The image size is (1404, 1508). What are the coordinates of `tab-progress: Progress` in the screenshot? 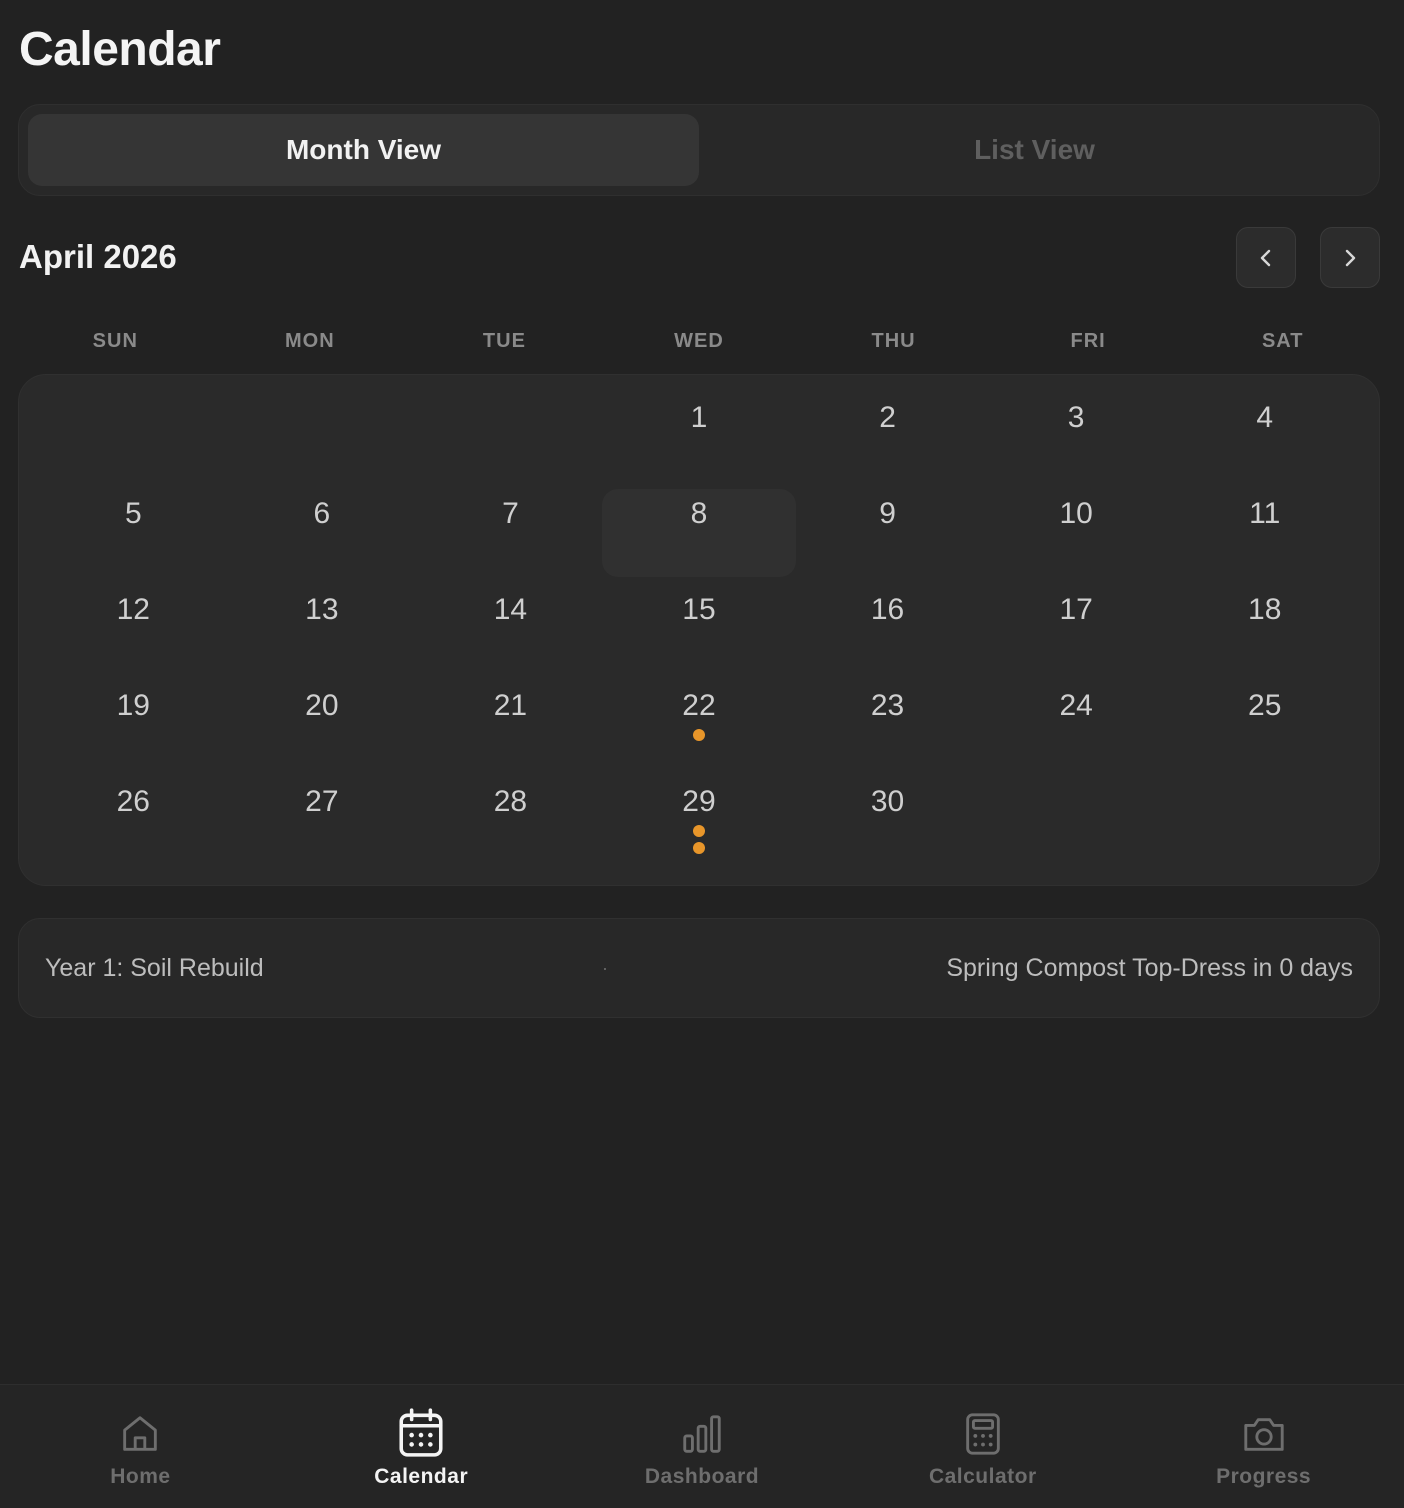 It's located at (1263, 1446).